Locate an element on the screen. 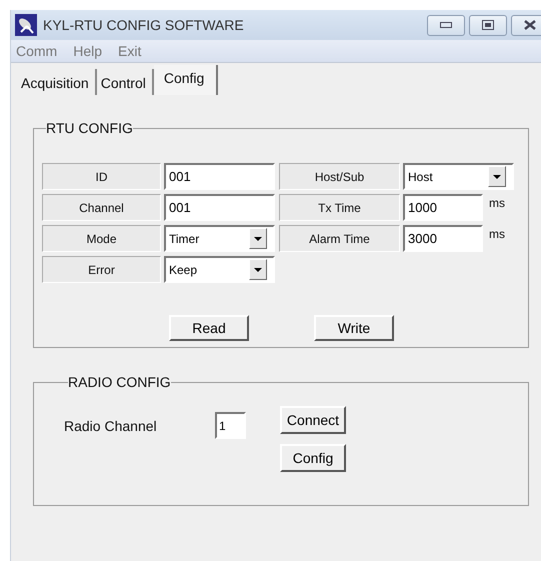 The width and height of the screenshot is (541, 561). field-label: Radio Channel is located at coordinates (111, 427).